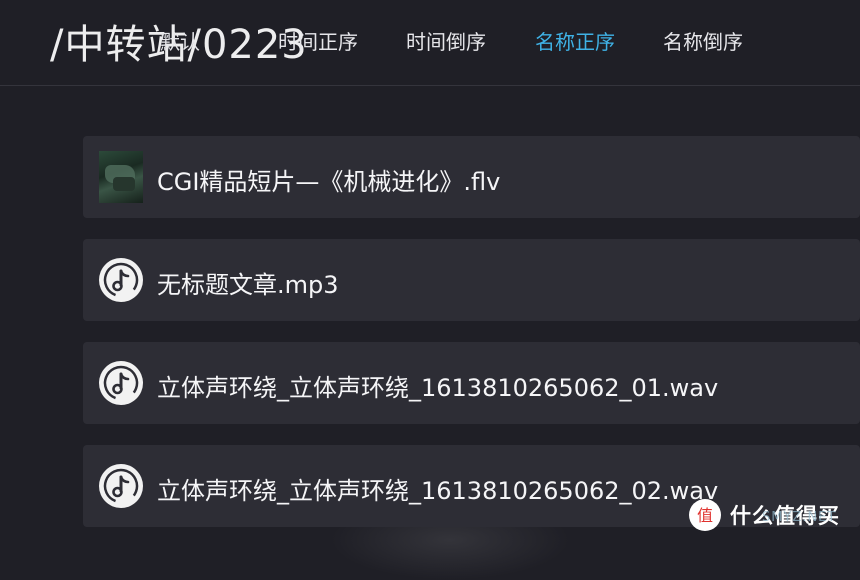  Describe the element at coordinates (446, 40) in the screenshot. I see `sort-option-time-desc: 时间倒序` at that location.